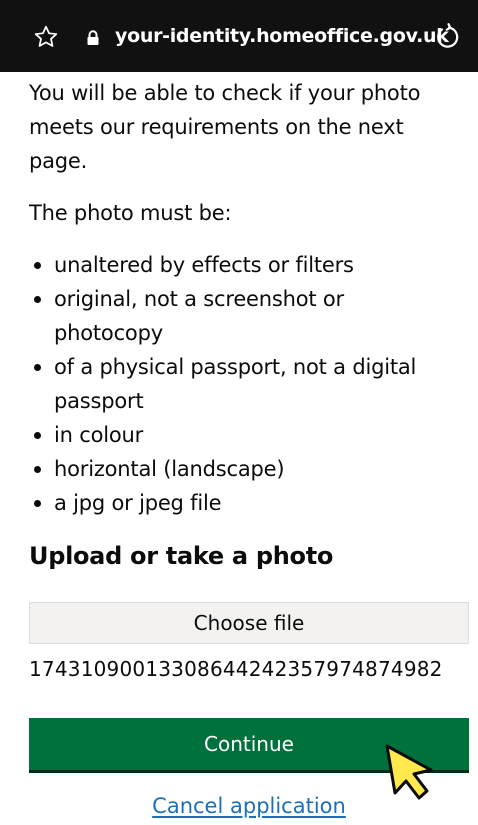  Describe the element at coordinates (244, 469) in the screenshot. I see `list-item: horizontal (landscape)` at that location.